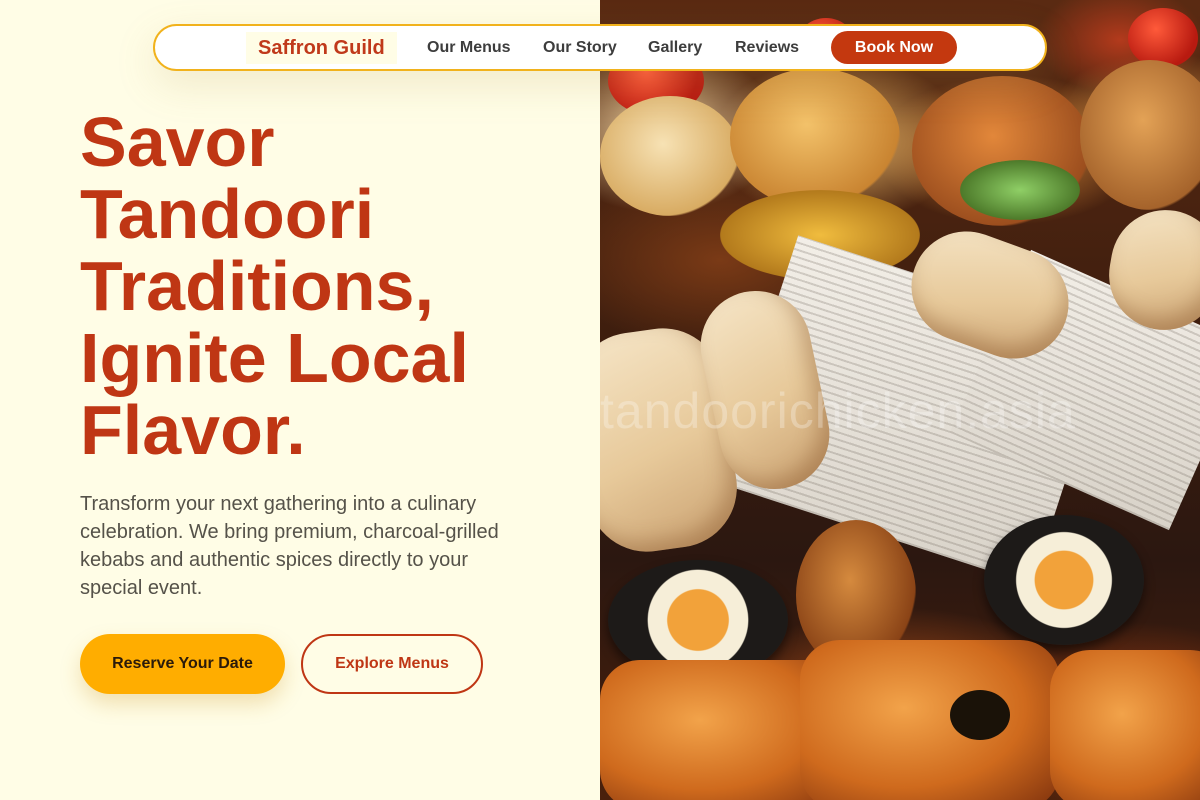 The width and height of the screenshot is (1200, 800). Describe the element at coordinates (469, 47) in the screenshot. I see `nav-link-our-menus: Our Menus` at that location.